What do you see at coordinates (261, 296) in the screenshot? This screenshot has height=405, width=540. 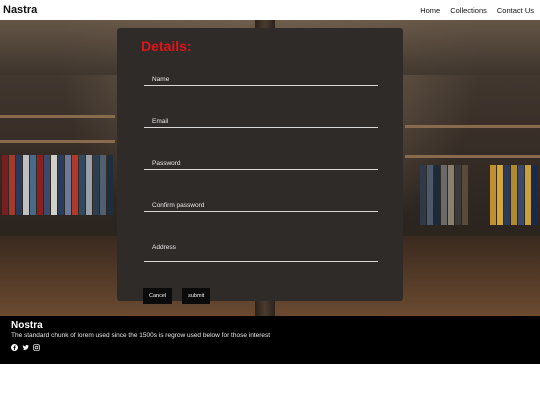 I see `form-buttons: Cancel submit` at bounding box center [261, 296].